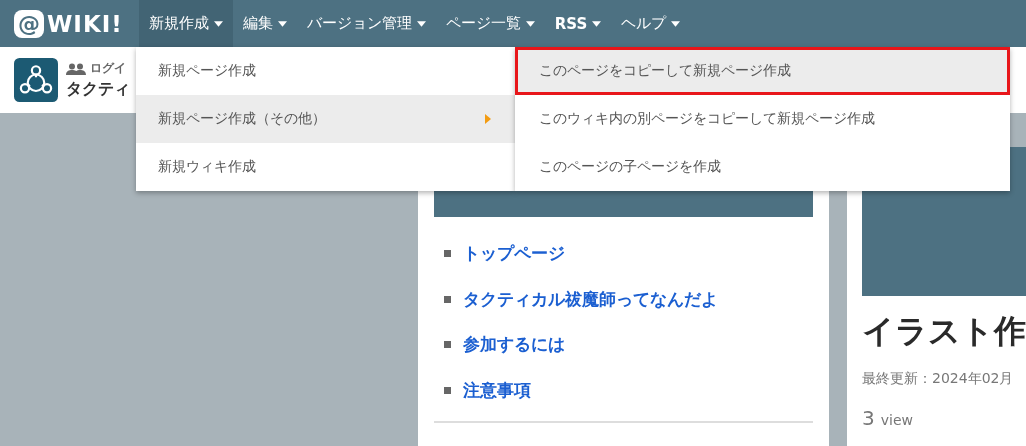 This screenshot has height=446, width=1026. Describe the element at coordinates (207, 167) in the screenshot. I see `menu-item-label: 新規ウィキ作成` at that location.